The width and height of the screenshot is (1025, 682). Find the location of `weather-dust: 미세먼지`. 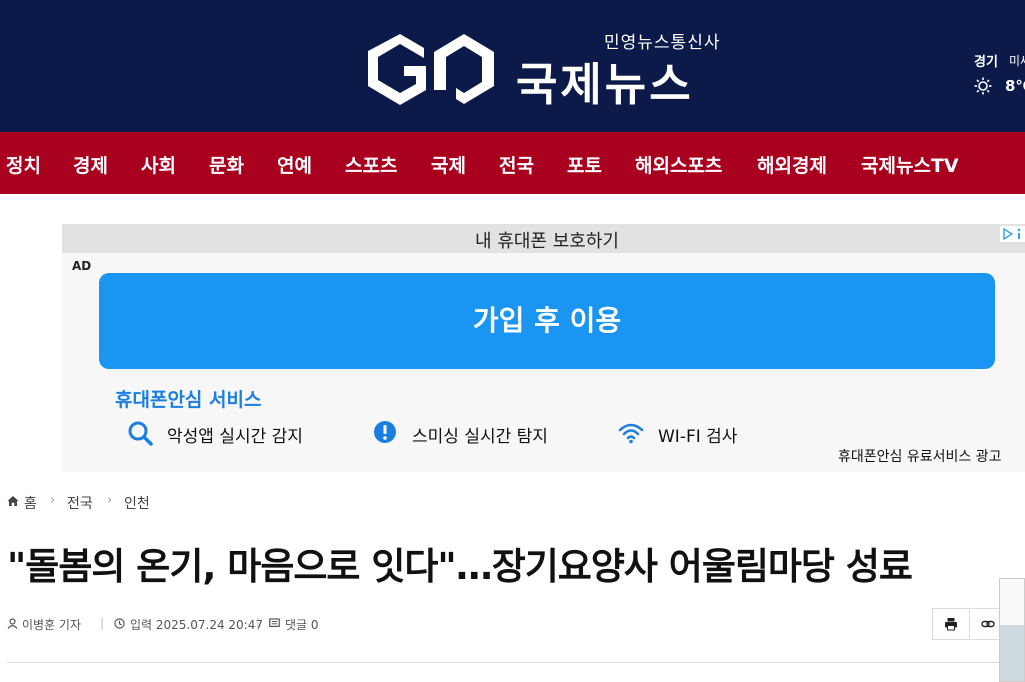

weather-dust: 미세먼지 is located at coordinates (1017, 61).